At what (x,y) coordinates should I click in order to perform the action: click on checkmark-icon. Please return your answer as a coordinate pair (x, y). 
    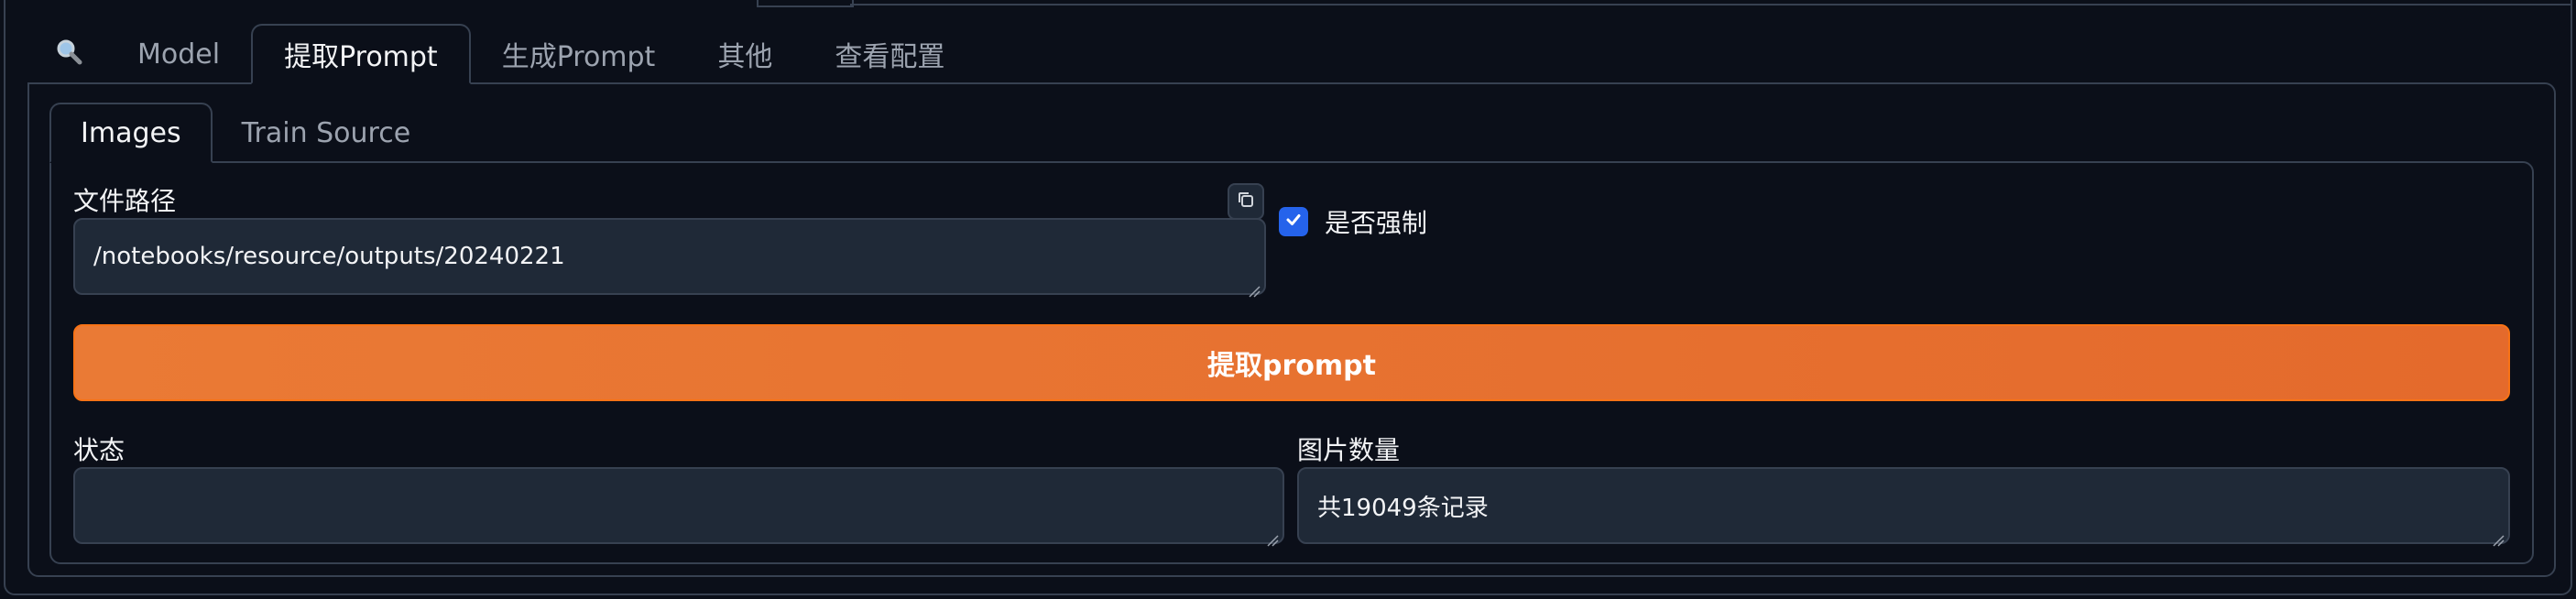
    Looking at the image, I should click on (1293, 222).